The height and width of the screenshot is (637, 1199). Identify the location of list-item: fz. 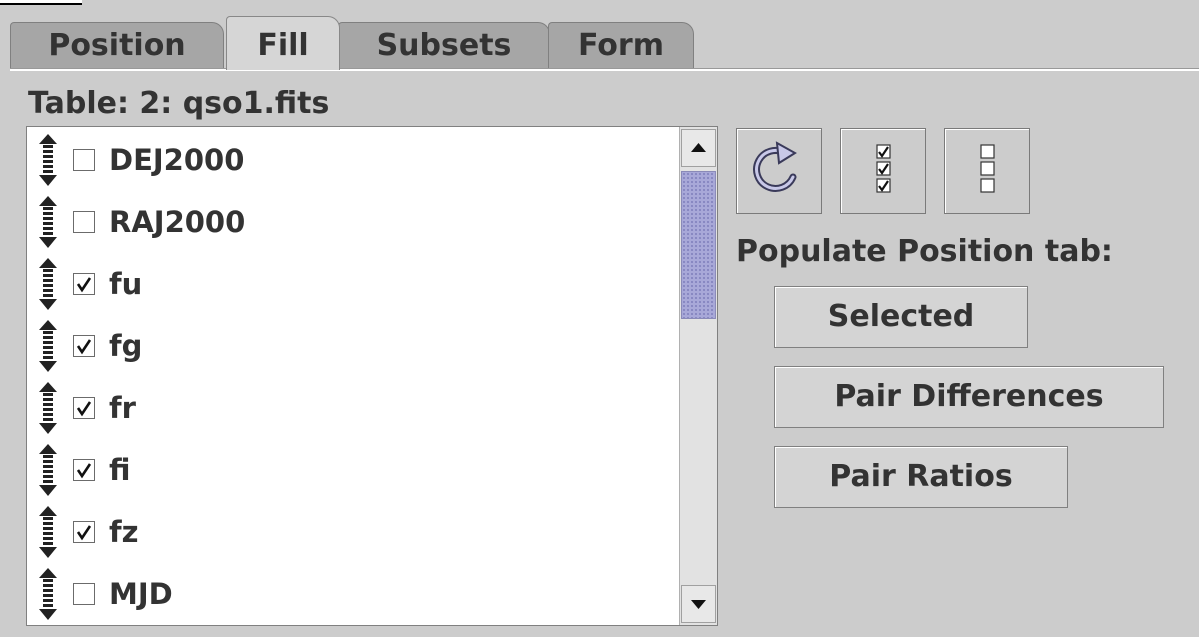
(352, 532).